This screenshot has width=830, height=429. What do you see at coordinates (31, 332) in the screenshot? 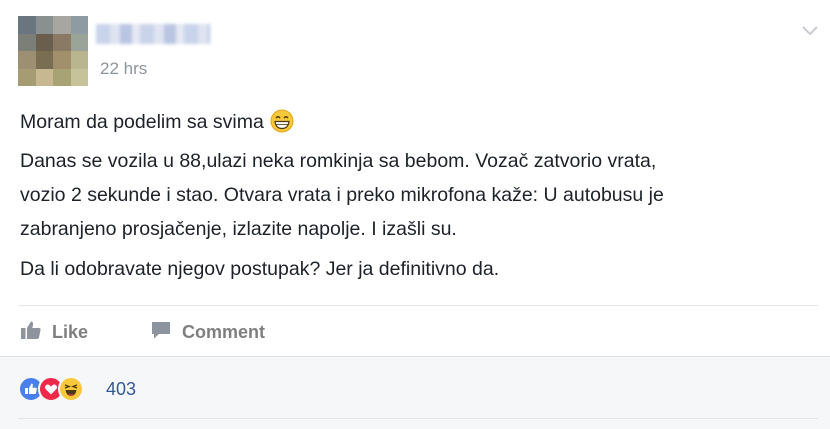
I see `thumbs-up-icon` at bounding box center [31, 332].